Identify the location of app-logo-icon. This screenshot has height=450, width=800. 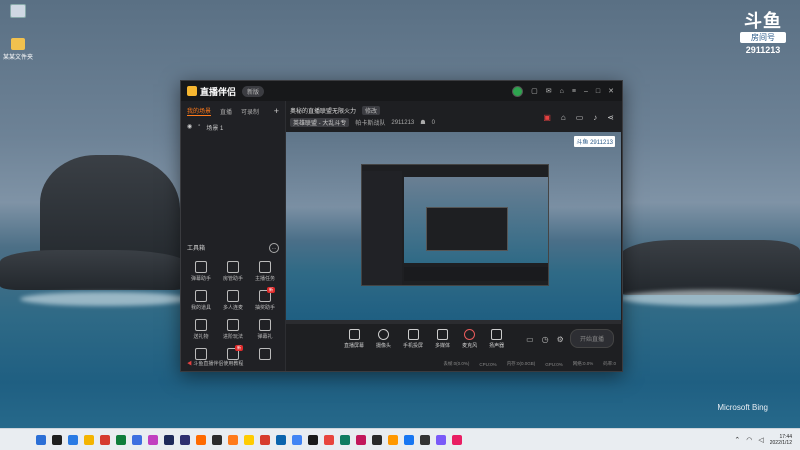
(192, 91).